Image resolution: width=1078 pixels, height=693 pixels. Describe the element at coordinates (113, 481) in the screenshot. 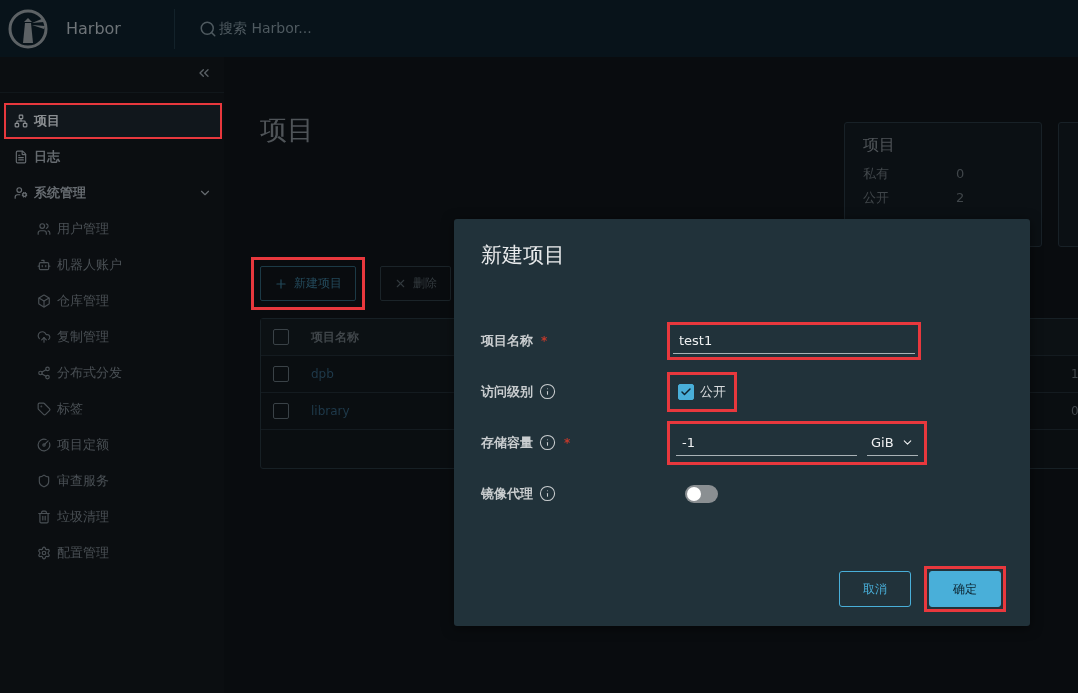

I see `sidebar-item: 审查服务` at that location.